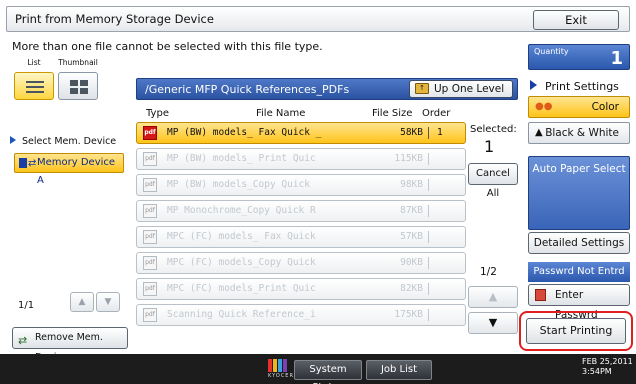 Image resolution: width=636 pixels, height=384 pixels. I want to click on print-settings-label: Print Settings, so click(582, 86).